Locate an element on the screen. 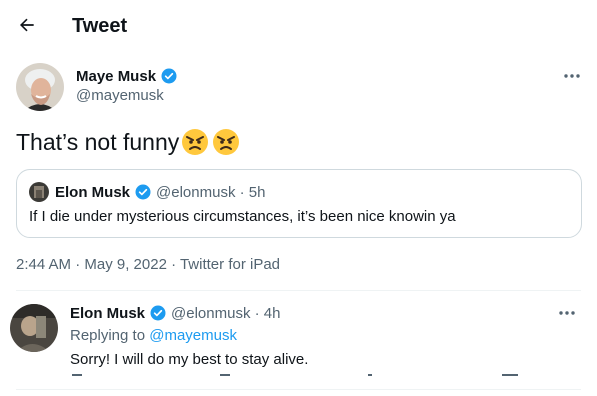  more-options-button is located at coordinates (572, 76).